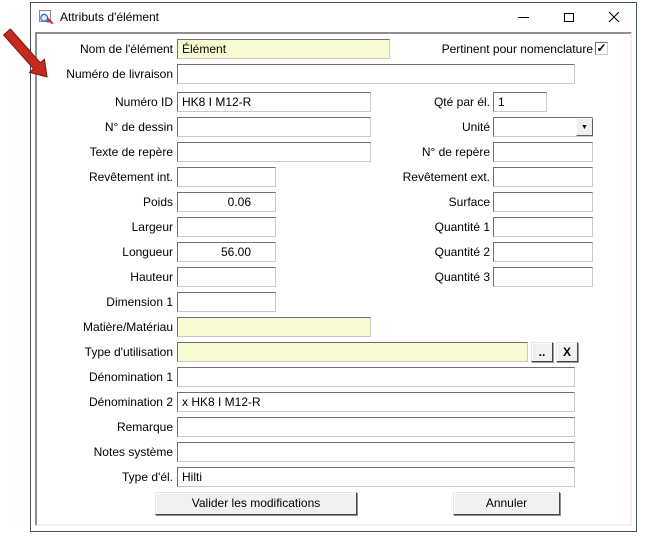 The image size is (665, 539). What do you see at coordinates (567, 352) in the screenshot?
I see `type-utilisation-clear-button: X` at bounding box center [567, 352].